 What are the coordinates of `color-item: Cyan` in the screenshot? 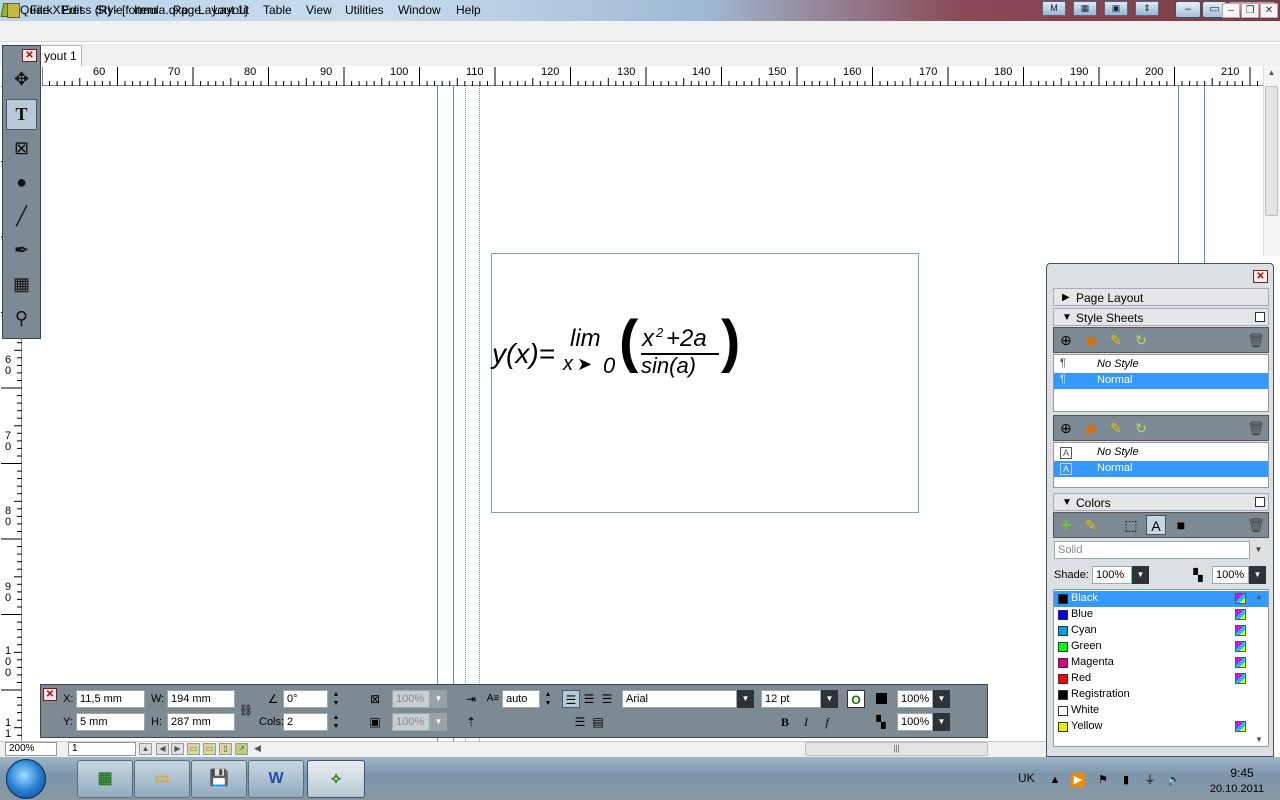 It's located at (1161, 631).